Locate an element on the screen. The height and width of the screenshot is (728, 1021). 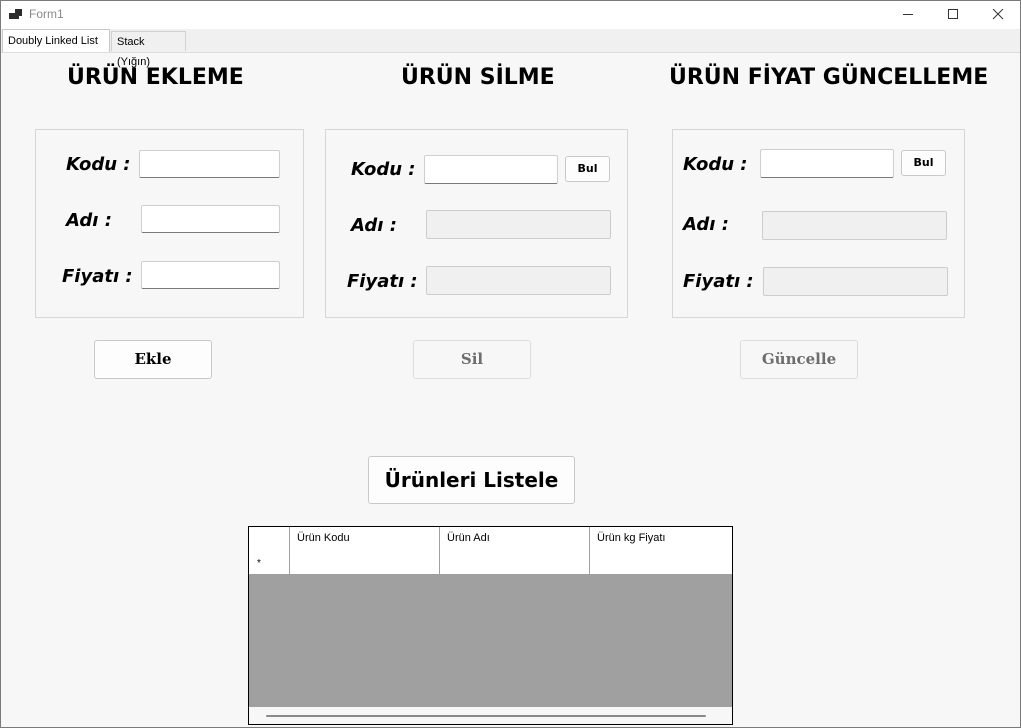
grid-cell-code is located at coordinates (365, 562).